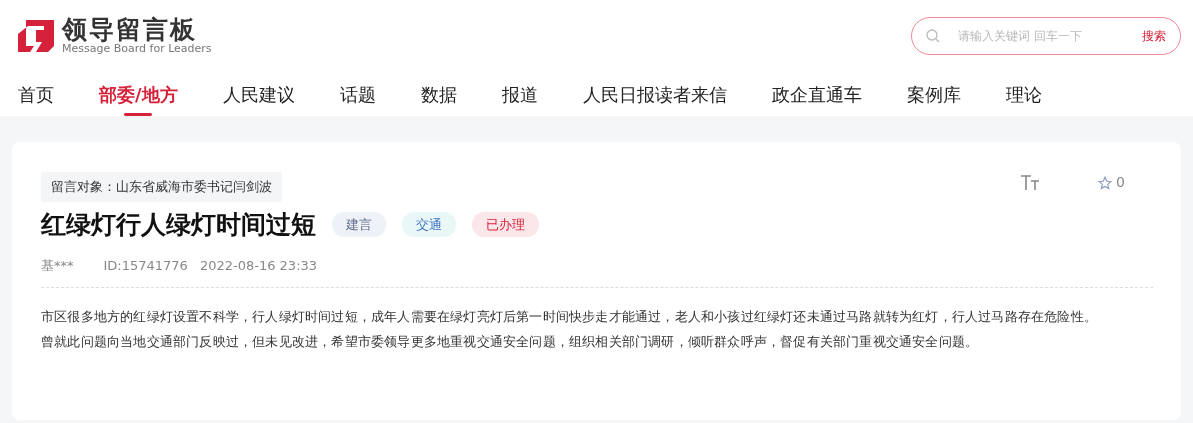  I want to click on nav-tab: 政企直通车, so click(816, 98).